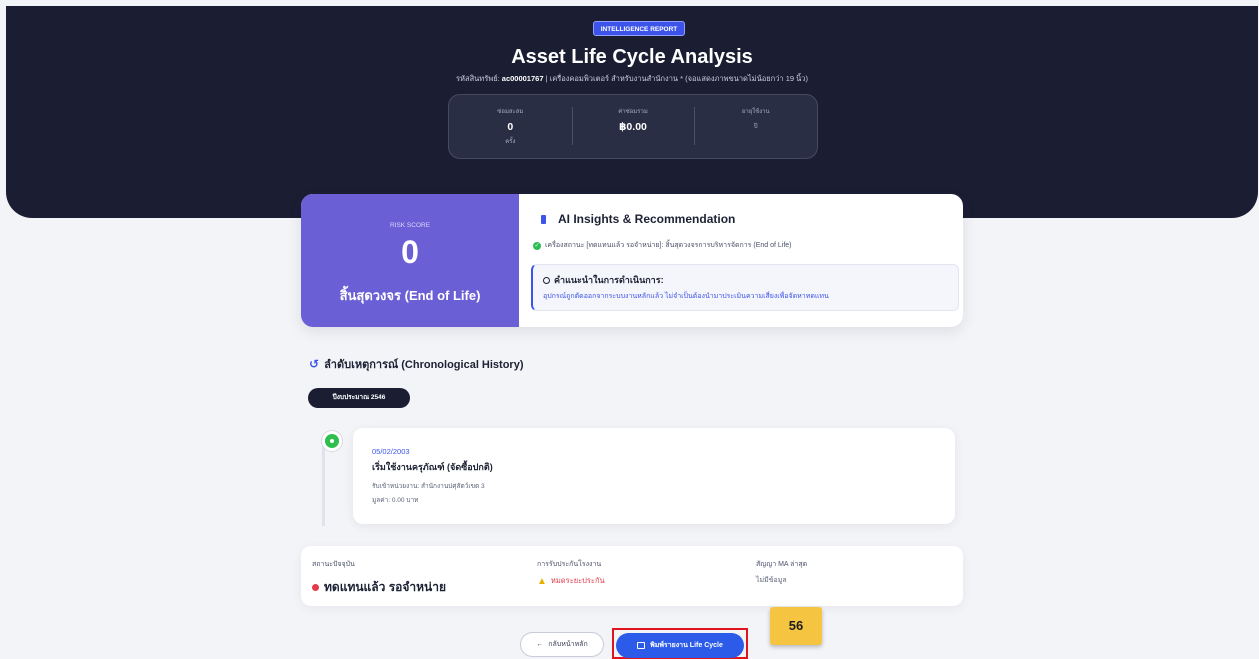 The width and height of the screenshot is (1259, 659). I want to click on risk-score-panel: RISK SCORE 0 สิ้นสุดวงจร (End of Life), so click(410, 260).